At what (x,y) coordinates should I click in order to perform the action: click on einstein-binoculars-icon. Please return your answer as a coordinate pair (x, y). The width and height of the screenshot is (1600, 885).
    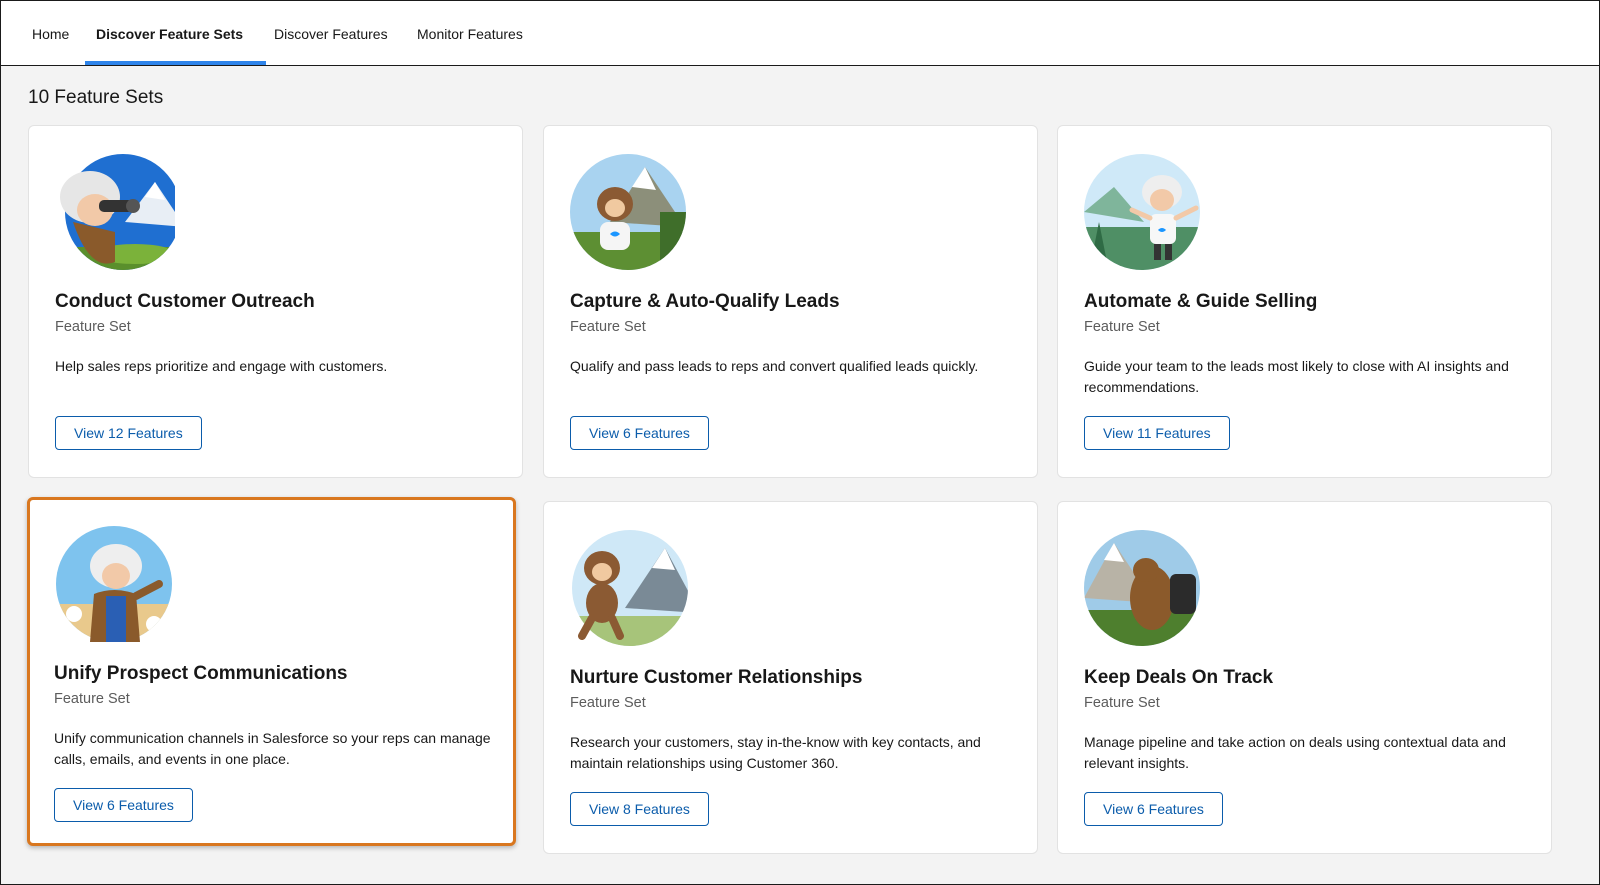
    Looking at the image, I should click on (117, 212).